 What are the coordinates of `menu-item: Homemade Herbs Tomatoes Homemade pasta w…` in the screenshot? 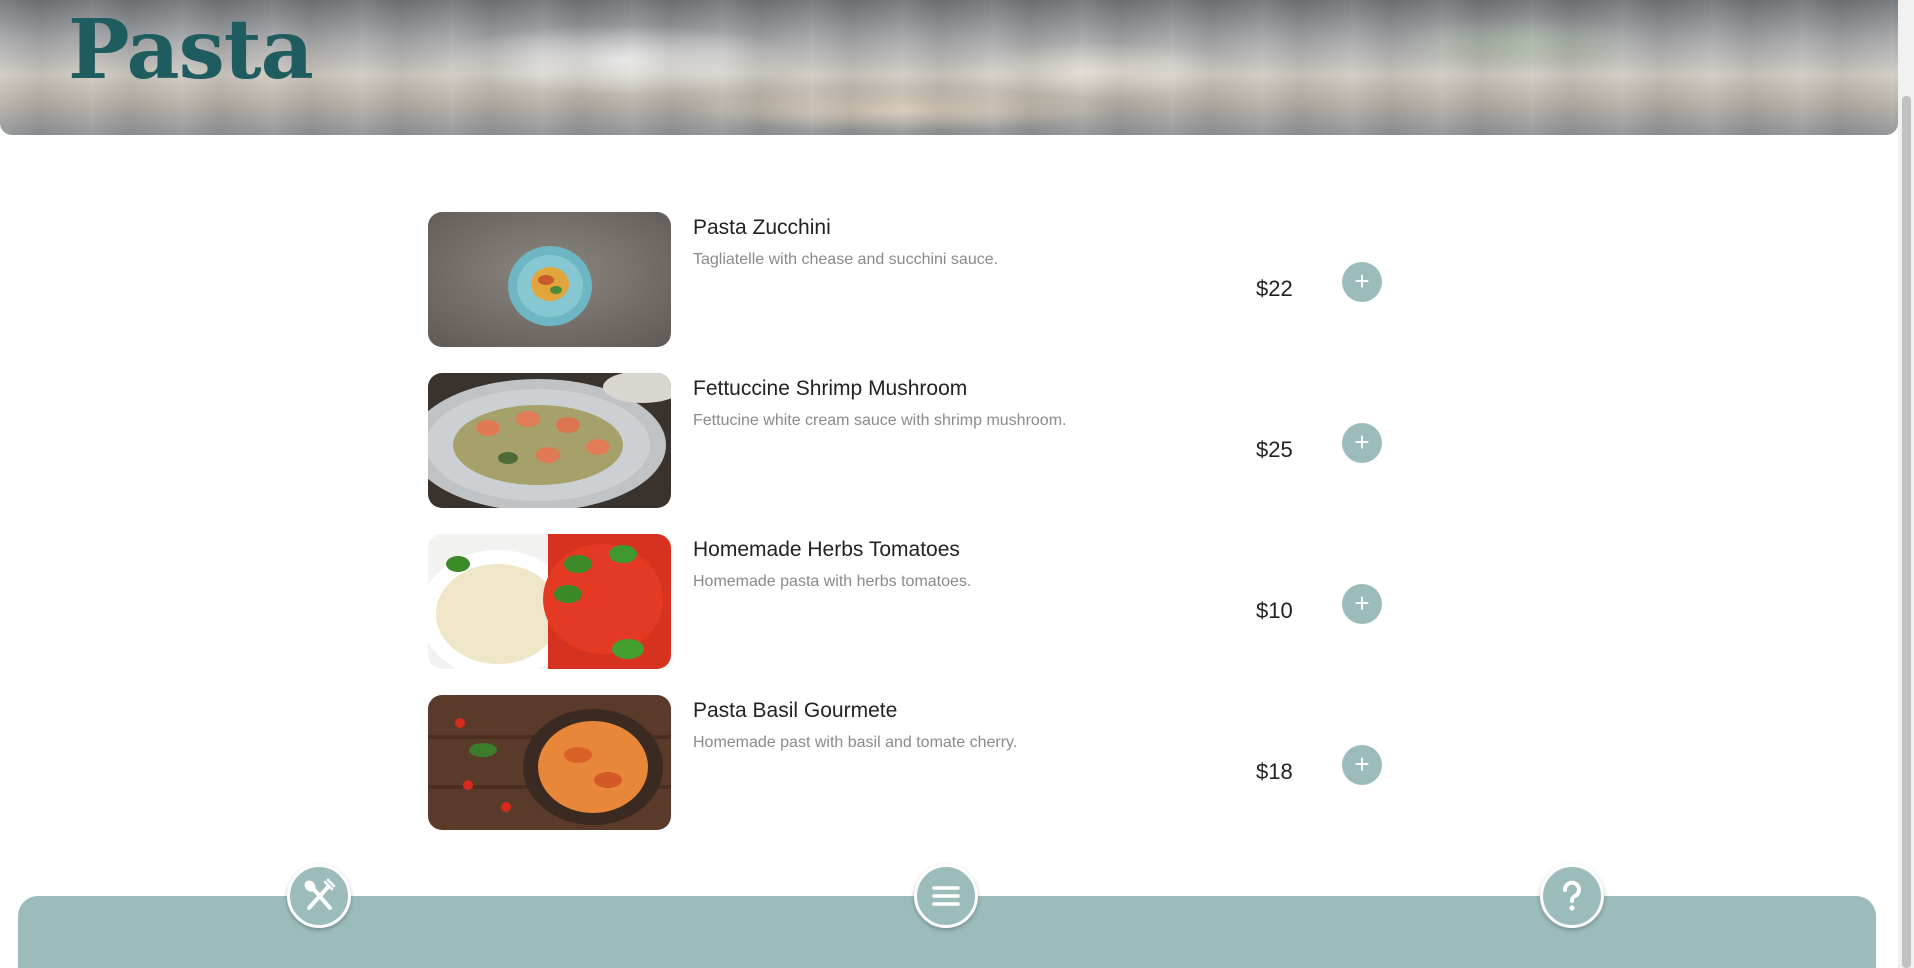 It's located at (908, 614).